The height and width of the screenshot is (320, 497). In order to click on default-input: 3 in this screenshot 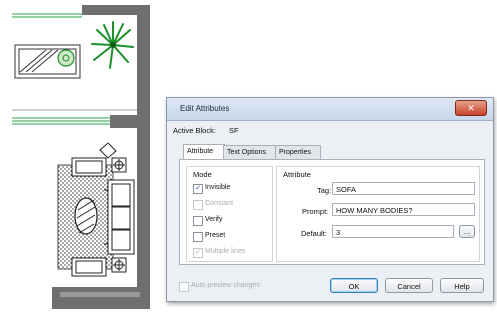, I will do `click(393, 231)`.